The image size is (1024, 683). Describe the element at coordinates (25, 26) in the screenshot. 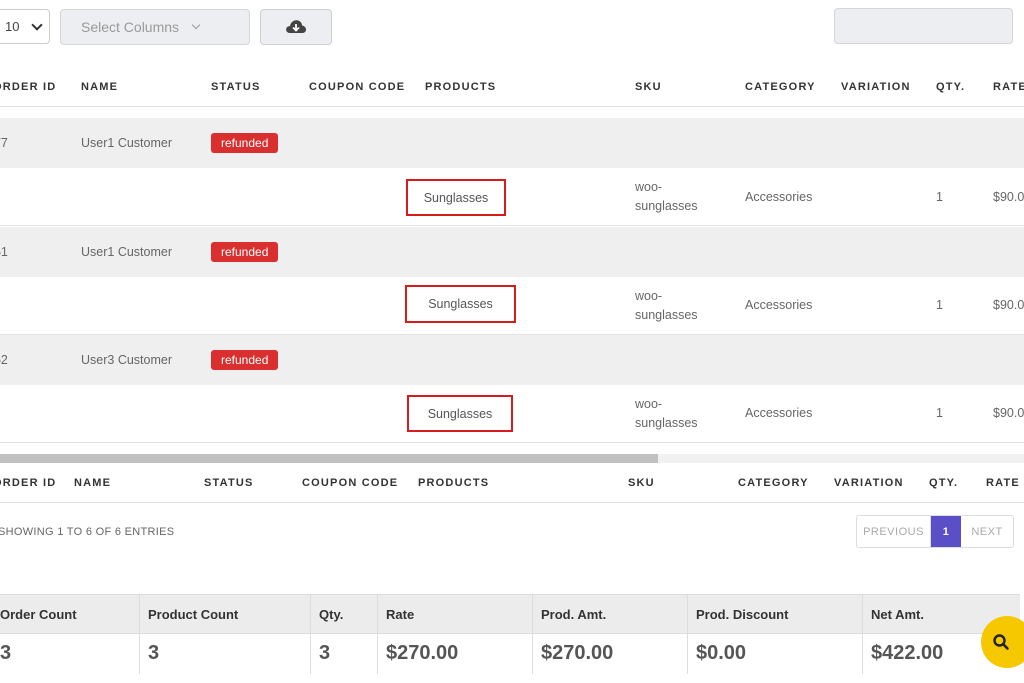

I see `page-length-select: 10` at that location.